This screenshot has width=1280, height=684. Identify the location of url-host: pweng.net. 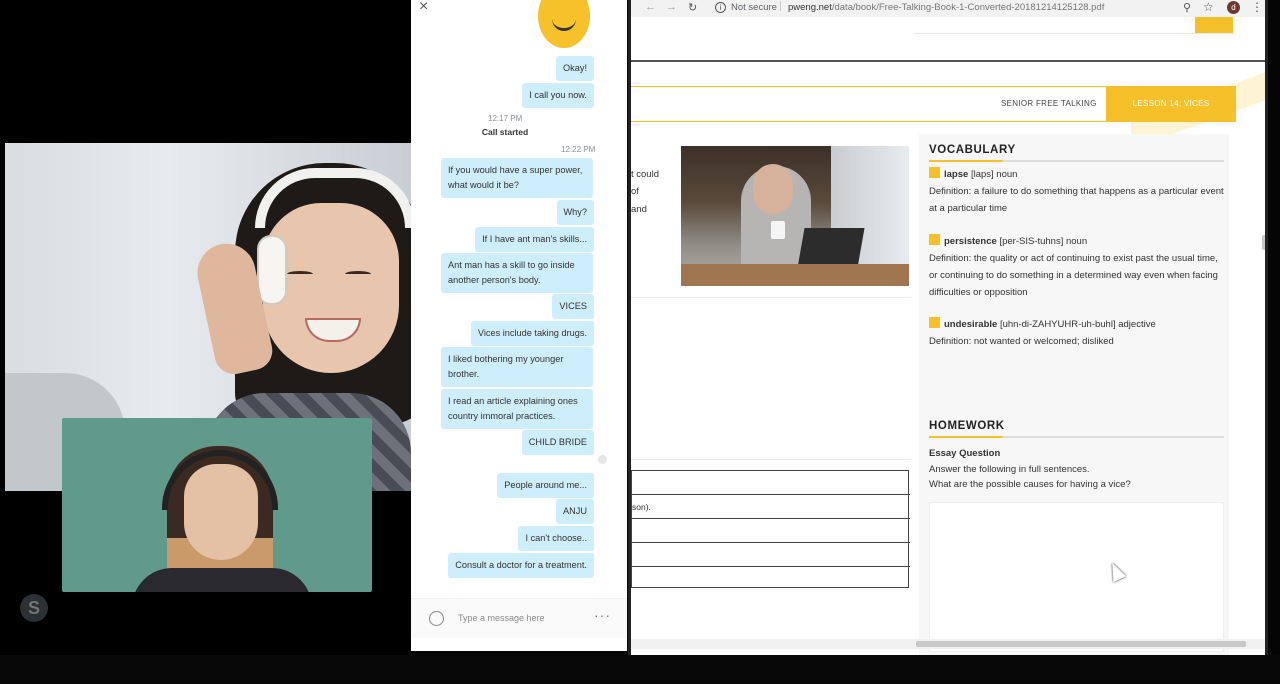
(810, 7).